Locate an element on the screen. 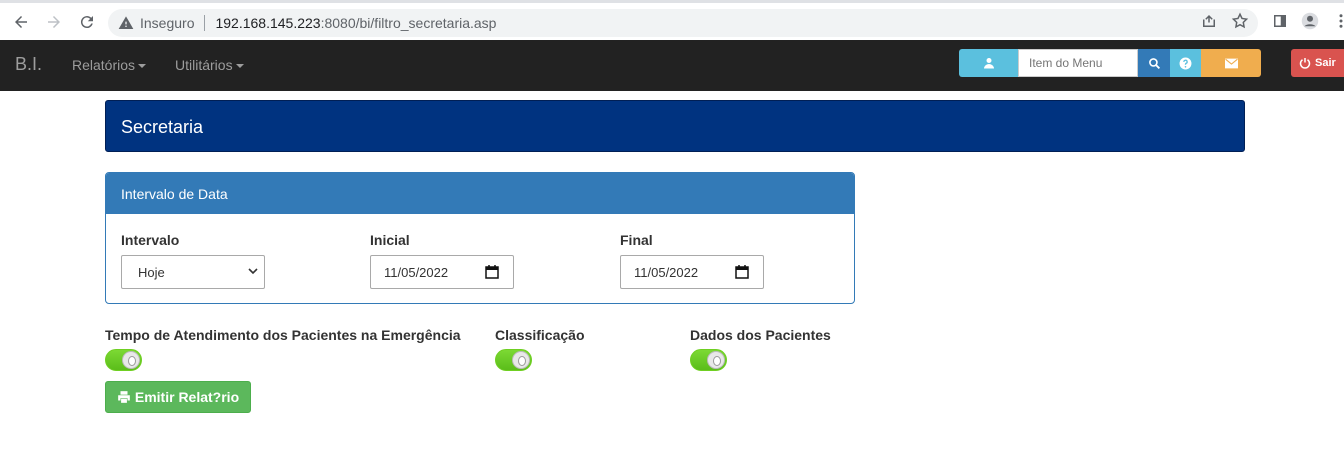 This screenshot has height=460, width=1344. security-label: Inseguro is located at coordinates (167, 23).